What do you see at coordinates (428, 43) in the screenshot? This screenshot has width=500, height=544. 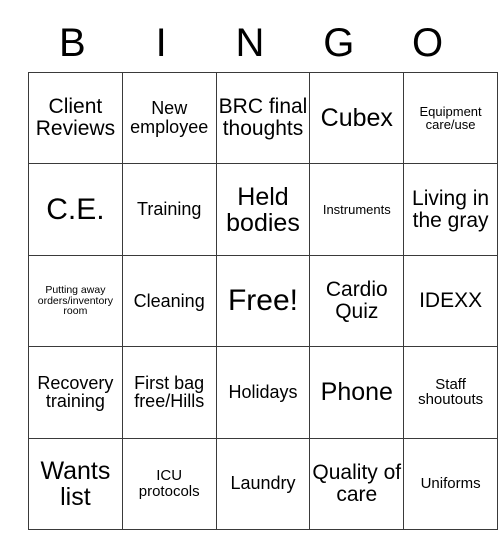 I see `header-letter-o: O` at bounding box center [428, 43].